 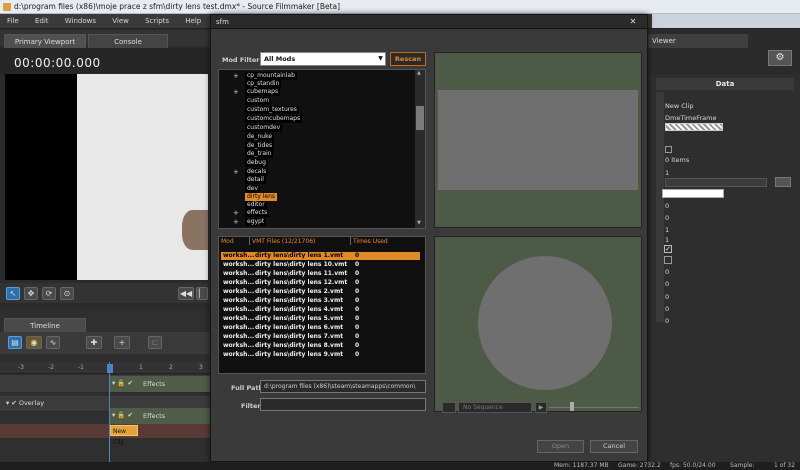 What do you see at coordinates (261, 197) in the screenshot?
I see `tree-item-selected: dirty lens` at bounding box center [261, 197].